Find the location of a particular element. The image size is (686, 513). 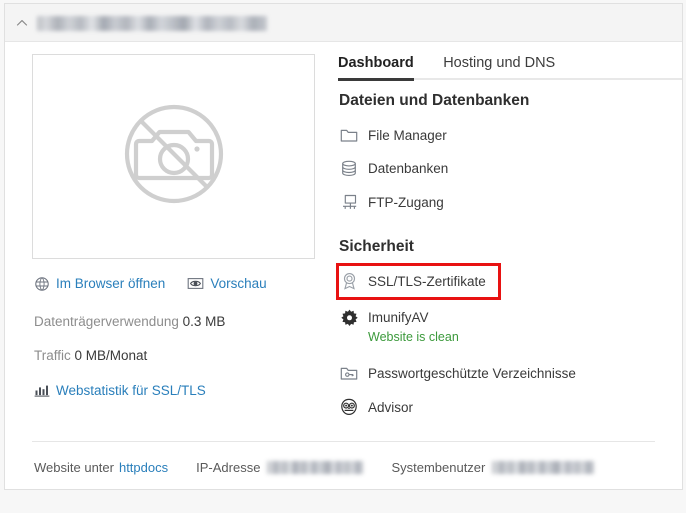

imunifyav-status-badge: Website is clean is located at coordinates (413, 337).